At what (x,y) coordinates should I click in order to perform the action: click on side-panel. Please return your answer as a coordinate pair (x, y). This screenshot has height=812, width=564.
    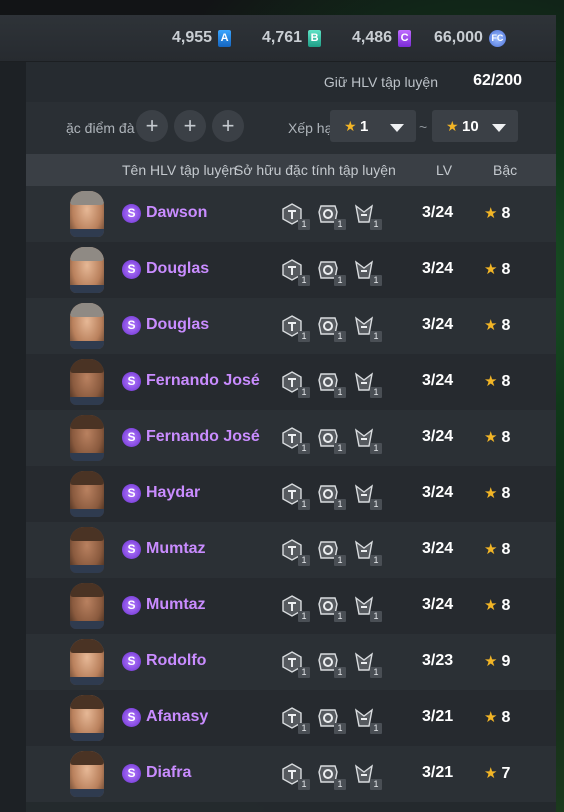
    Looking at the image, I should click on (13, 437).